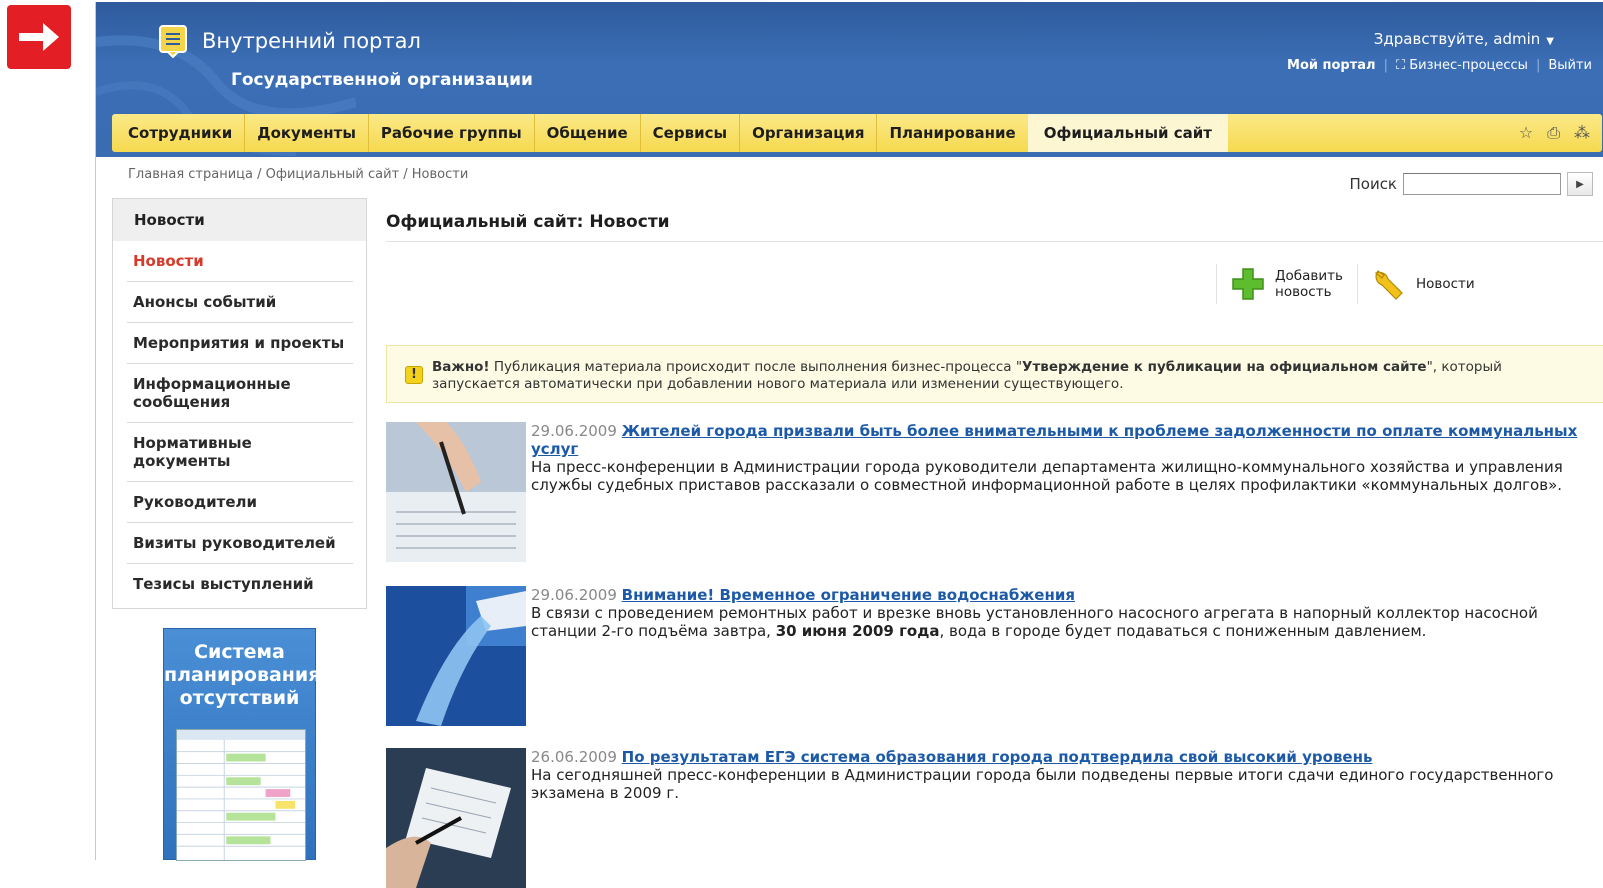  I want to click on menu-item-official-site: Официальный сайт, so click(1127, 133).